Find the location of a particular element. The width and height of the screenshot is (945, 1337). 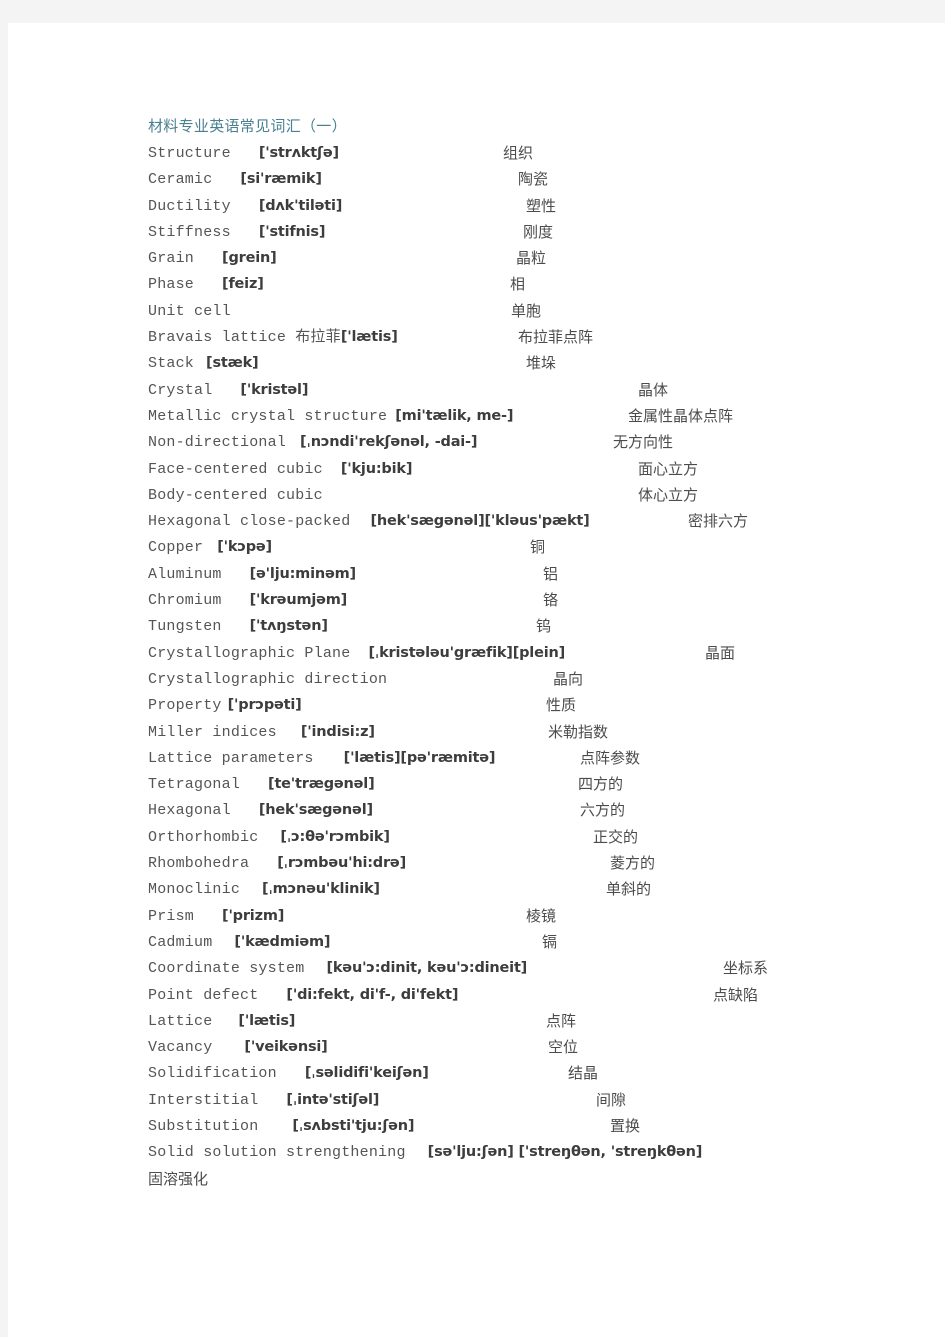

english-term: Tungsten is located at coordinates (185, 627).